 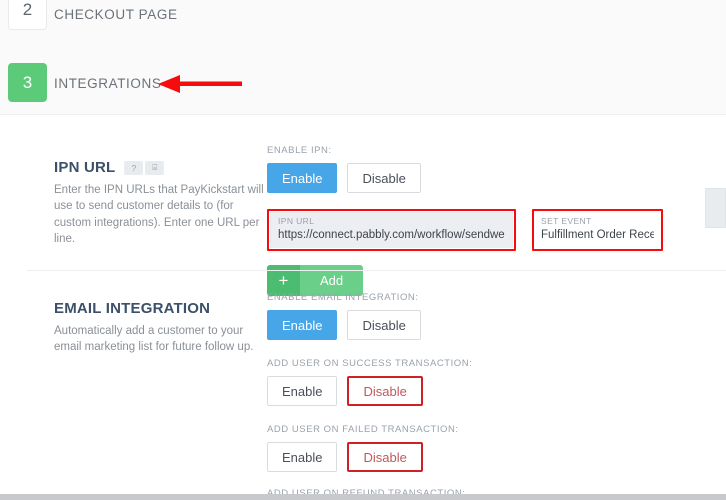 I want to click on step-marker-2: 2, so click(x=27, y=15).